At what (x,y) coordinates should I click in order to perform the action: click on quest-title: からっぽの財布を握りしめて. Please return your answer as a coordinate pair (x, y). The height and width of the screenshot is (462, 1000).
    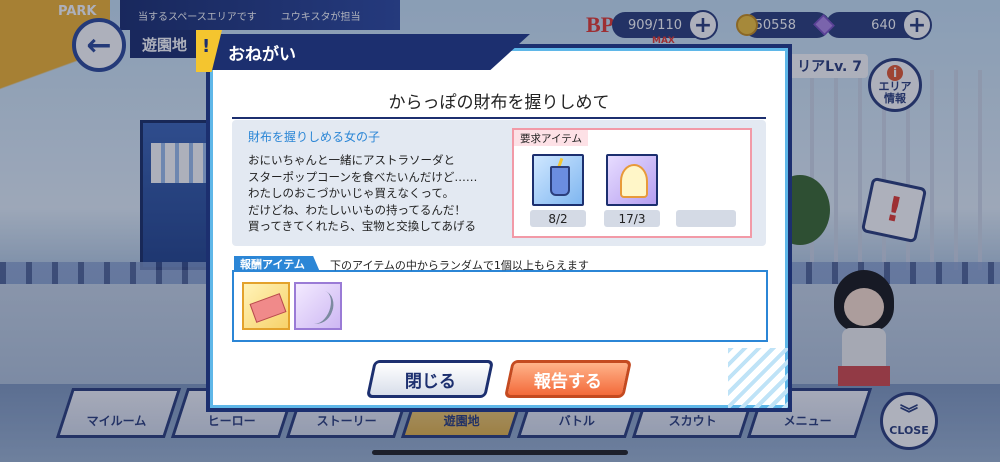
    Looking at the image, I should click on (499, 103).